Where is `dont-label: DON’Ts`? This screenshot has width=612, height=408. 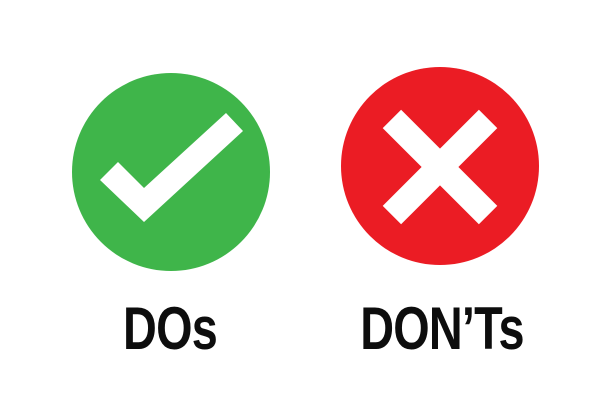
dont-label: DON’Ts is located at coordinates (442, 328).